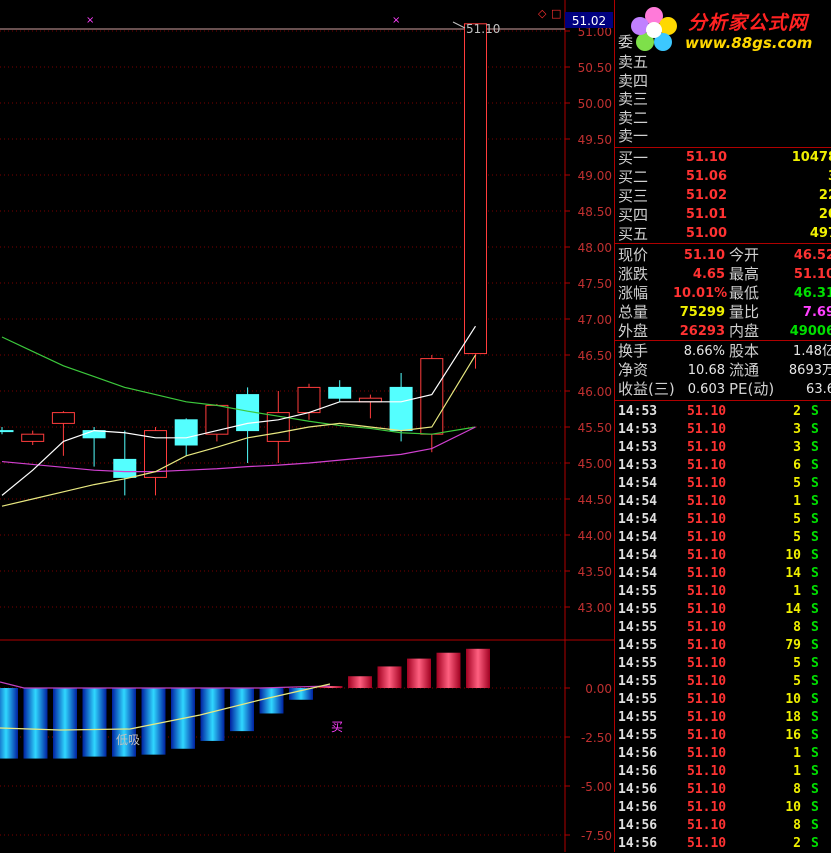 This screenshot has width=831, height=853. I want to click on stat-label: 最高, so click(744, 274).